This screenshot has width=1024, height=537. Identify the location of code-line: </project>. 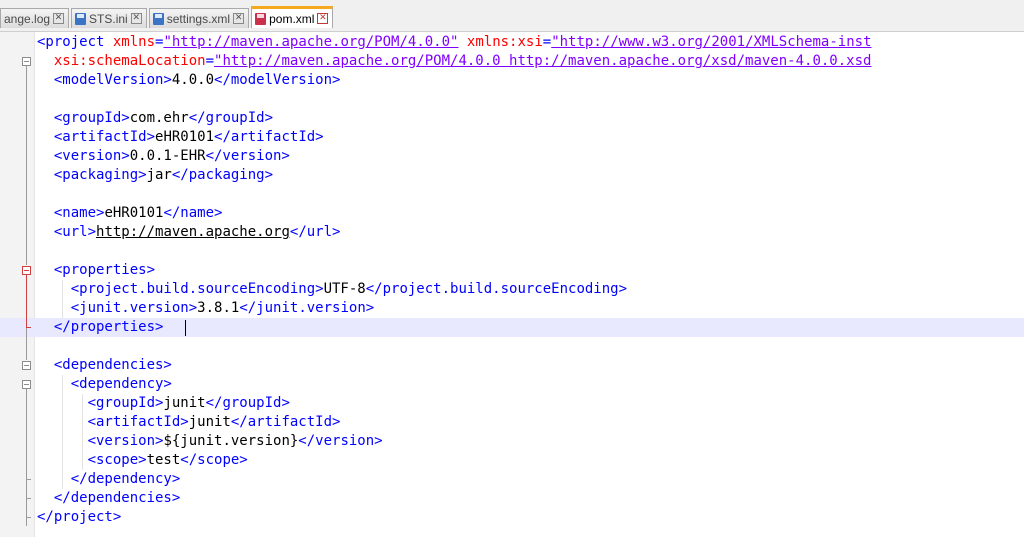
(512, 517).